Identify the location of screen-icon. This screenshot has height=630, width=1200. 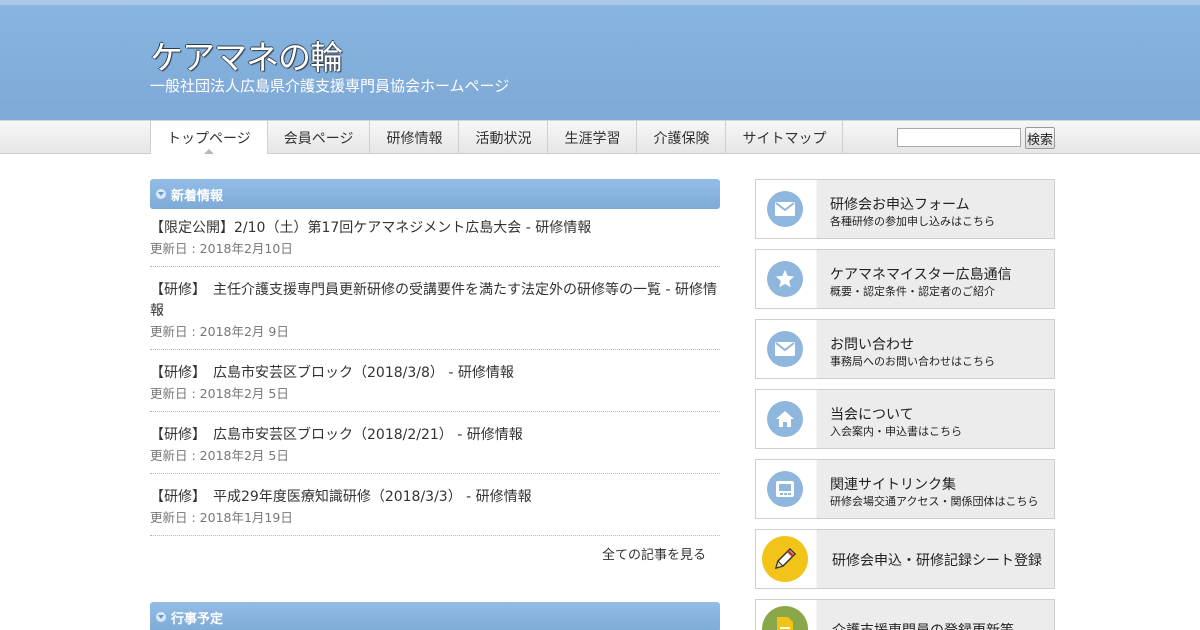
(785, 489).